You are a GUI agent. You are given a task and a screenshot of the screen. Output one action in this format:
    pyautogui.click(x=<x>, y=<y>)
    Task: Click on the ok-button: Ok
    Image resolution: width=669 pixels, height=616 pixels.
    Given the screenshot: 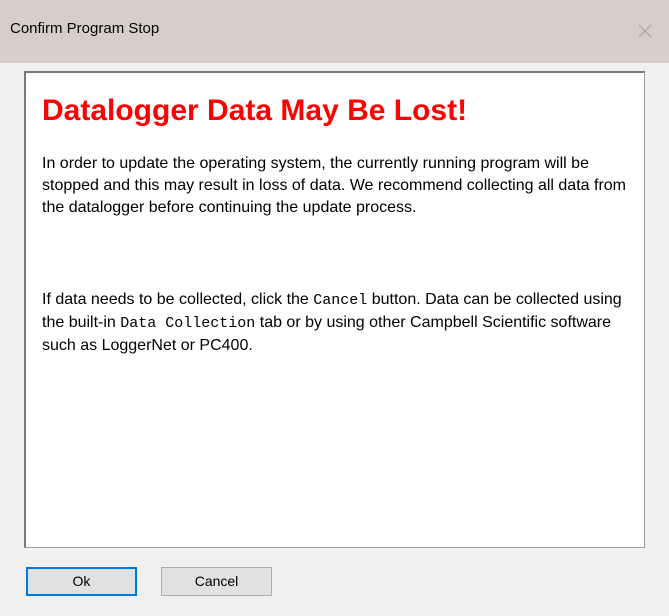 What is the action you would take?
    pyautogui.click(x=81, y=581)
    